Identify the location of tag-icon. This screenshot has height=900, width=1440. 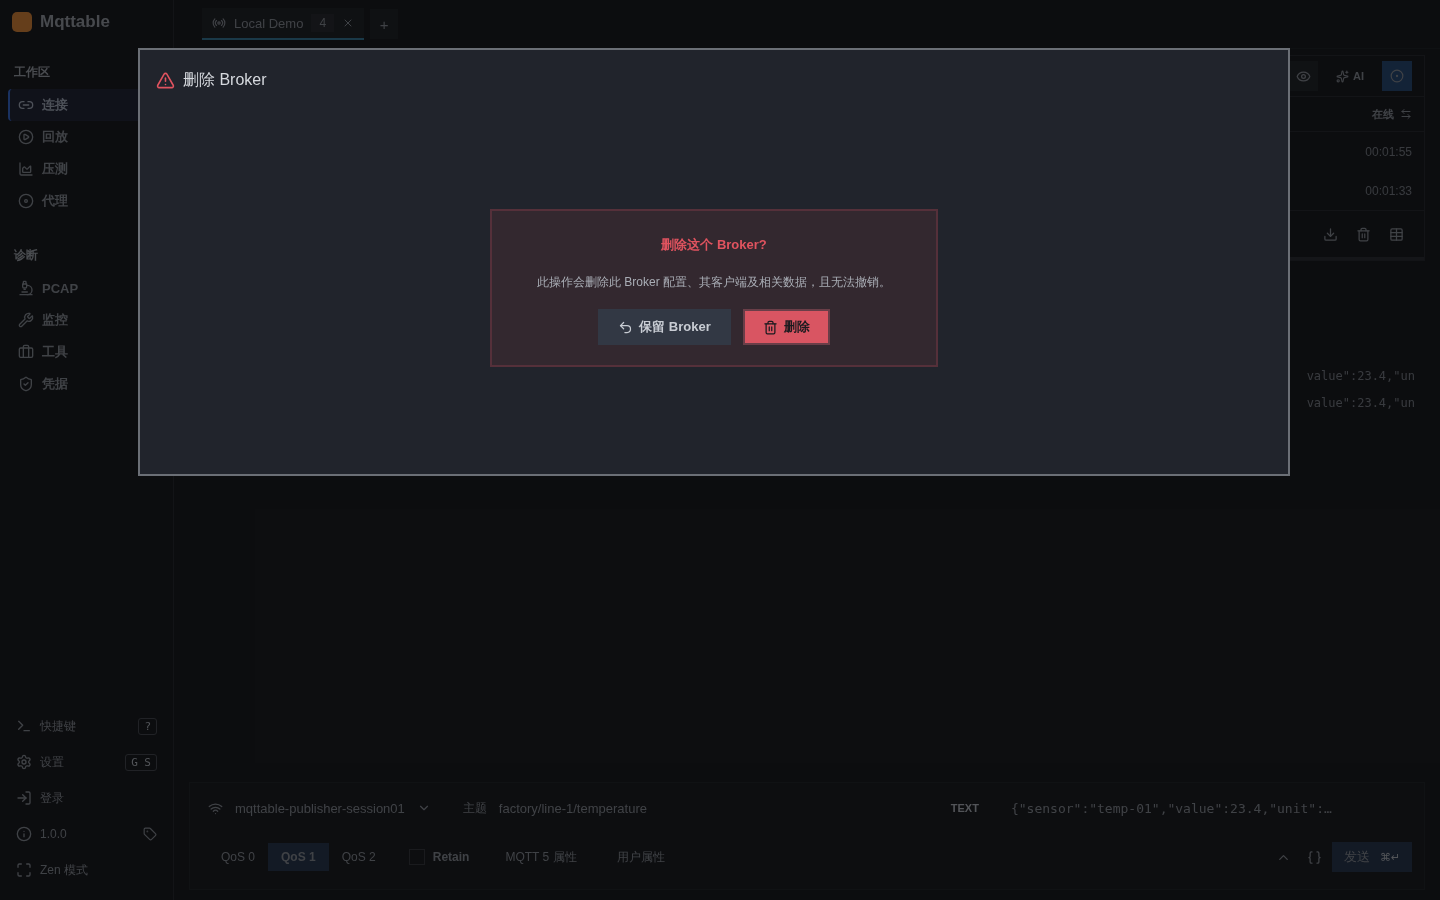
(150, 834).